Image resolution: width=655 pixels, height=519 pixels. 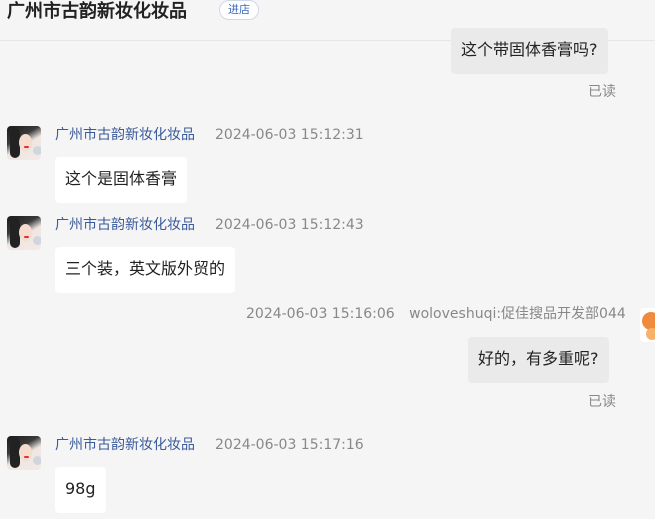 I want to click on message-time: 2024-06-03 15:12:43, so click(x=289, y=225).